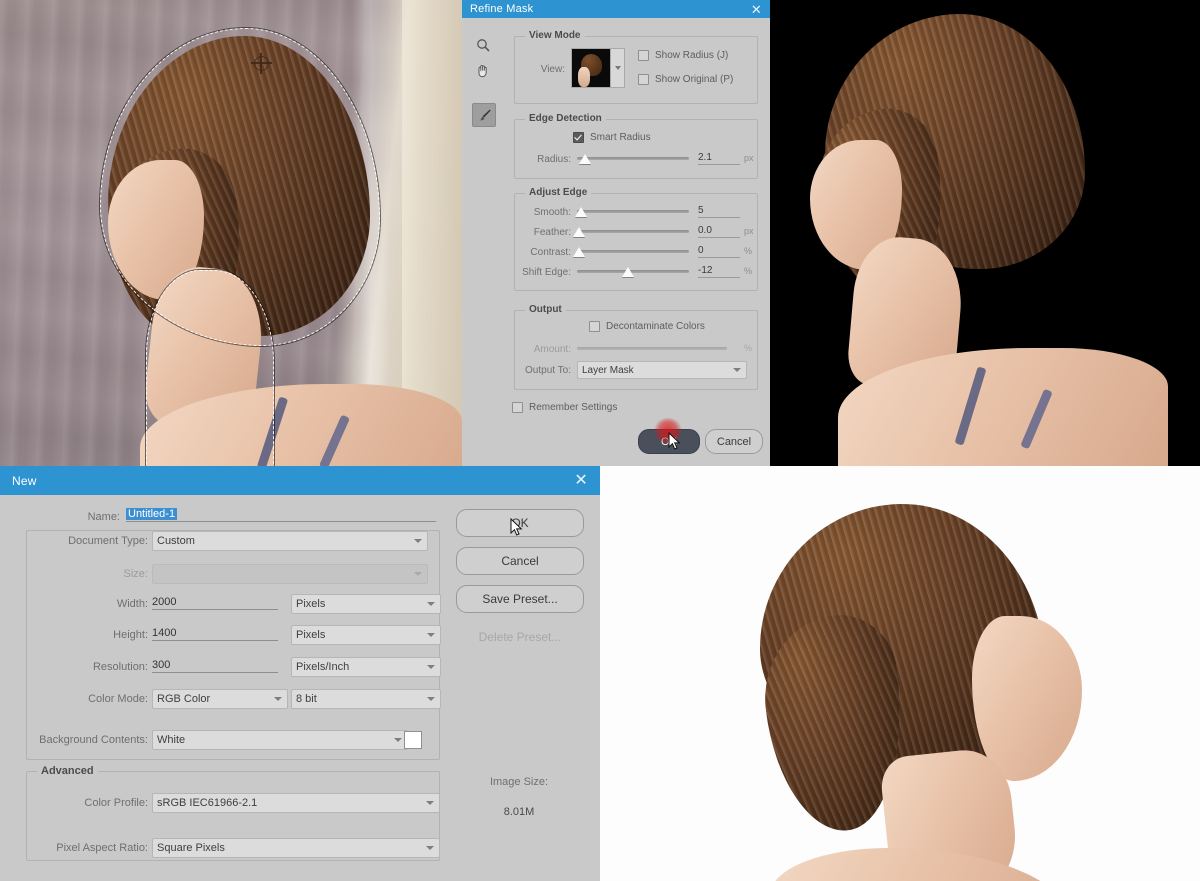 This screenshot has height=881, width=1200. I want to click on new-dialog-cancel-label: Cancel, so click(520, 561).